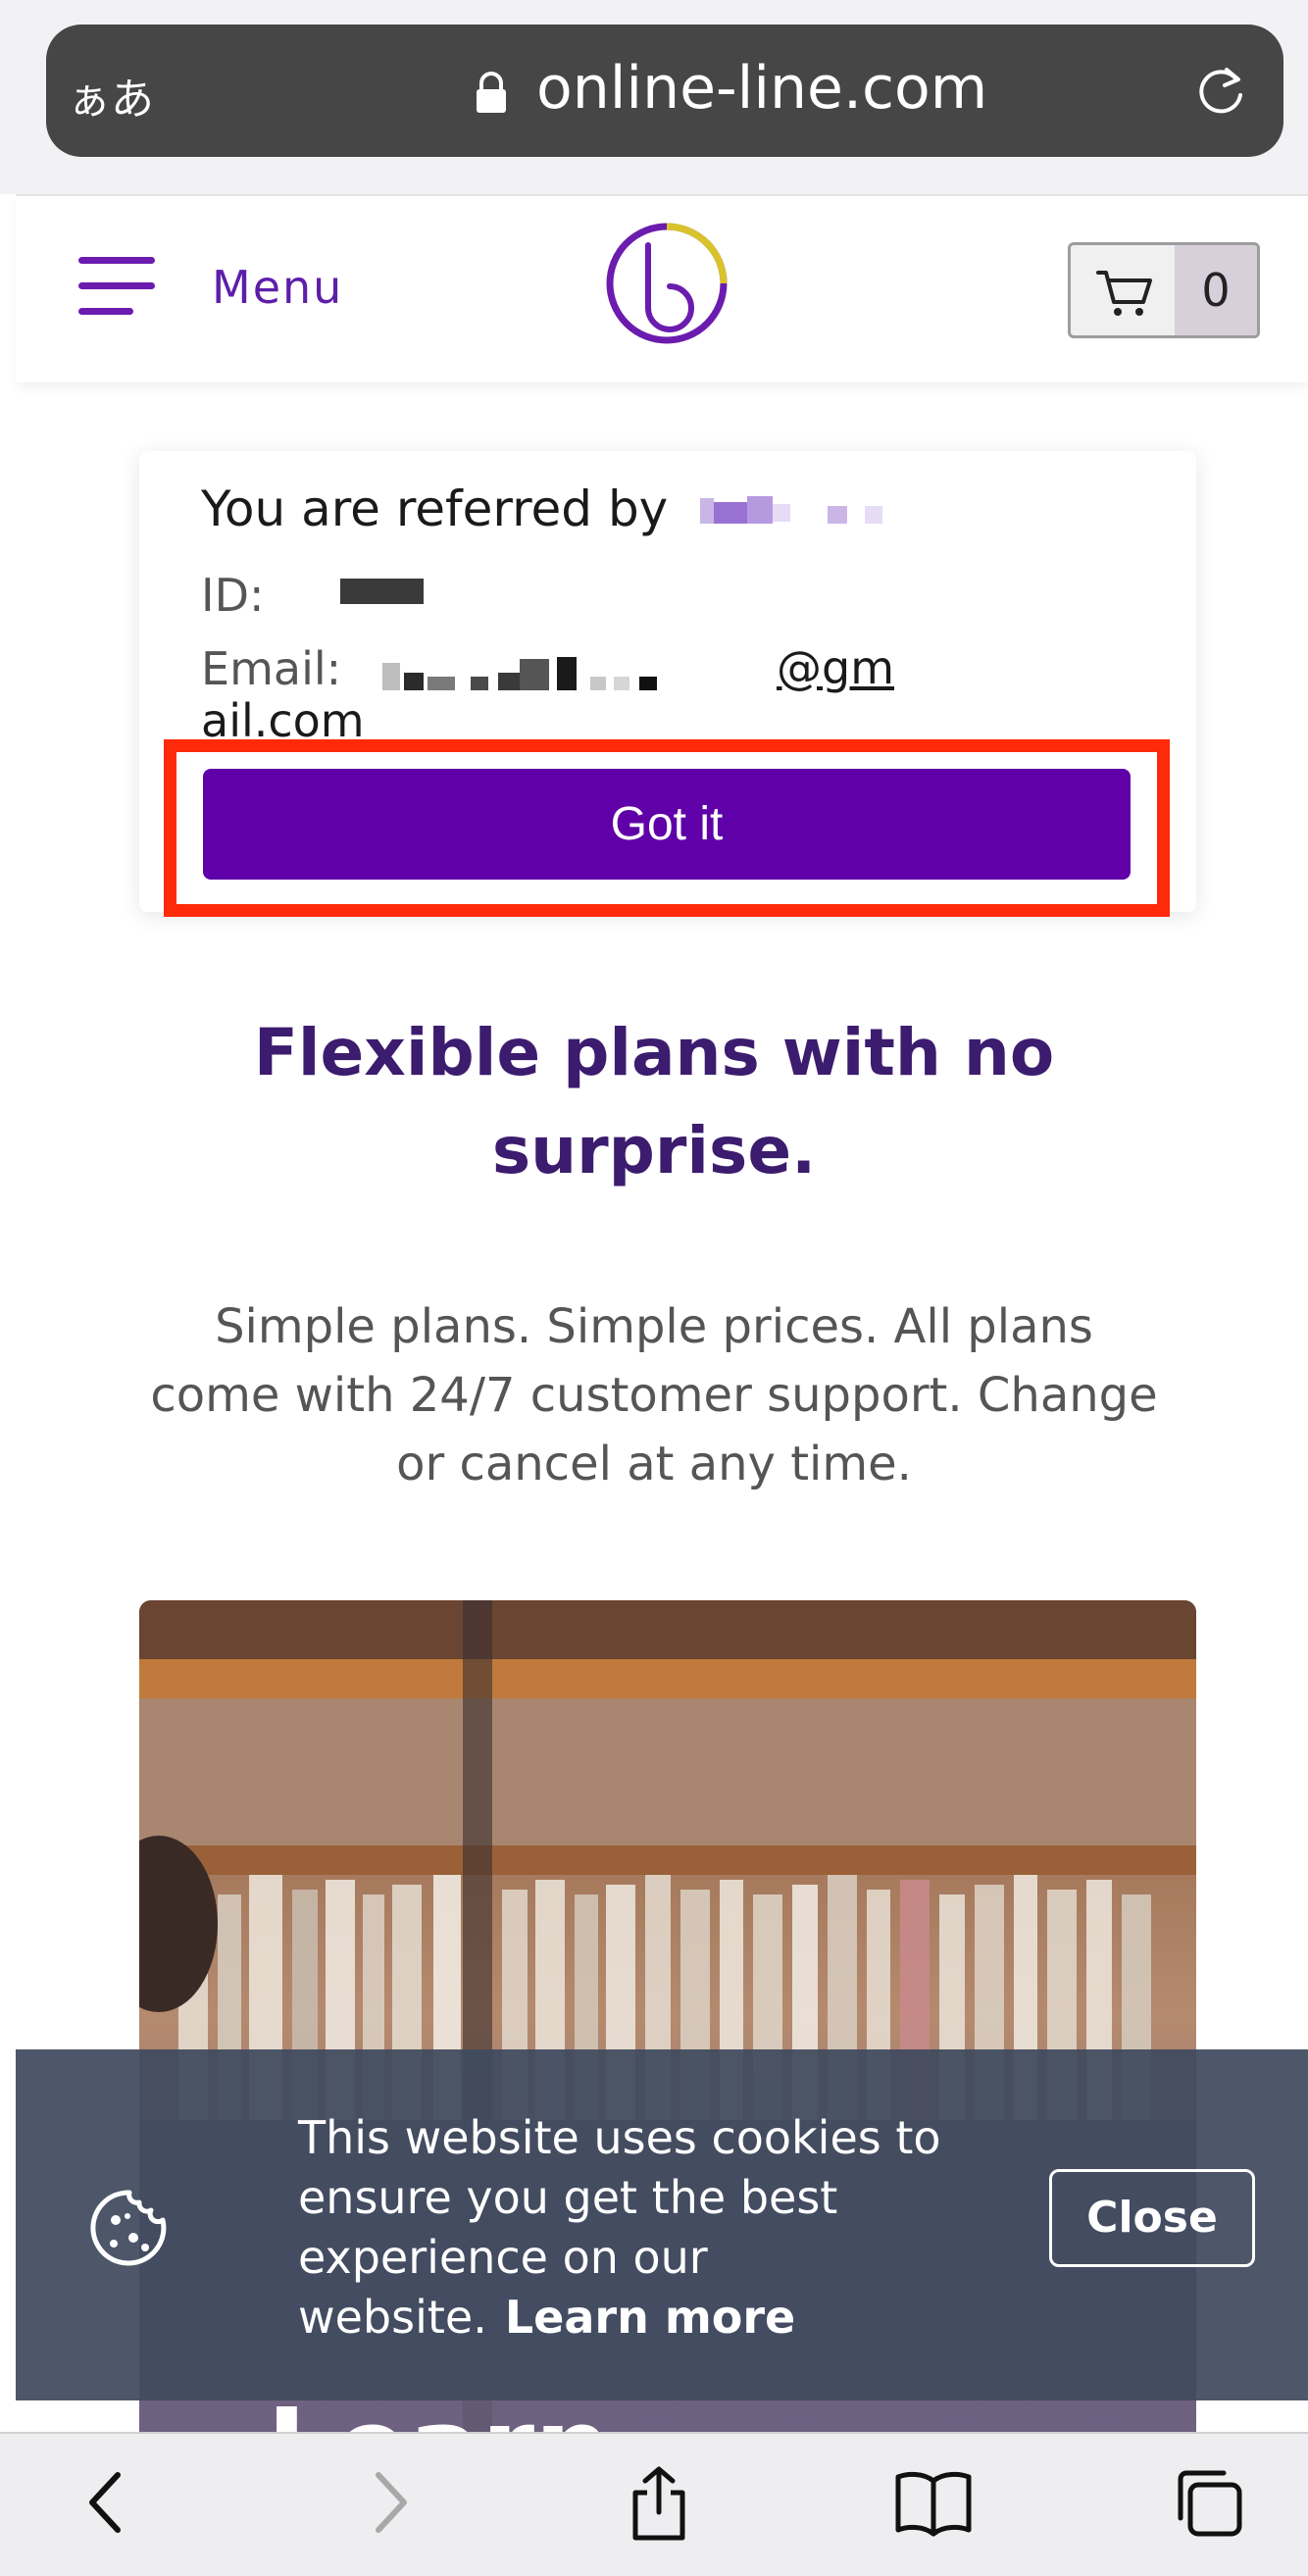 This screenshot has width=1308, height=2576. Describe the element at coordinates (117, 287) in the screenshot. I see `menu-icon` at that location.